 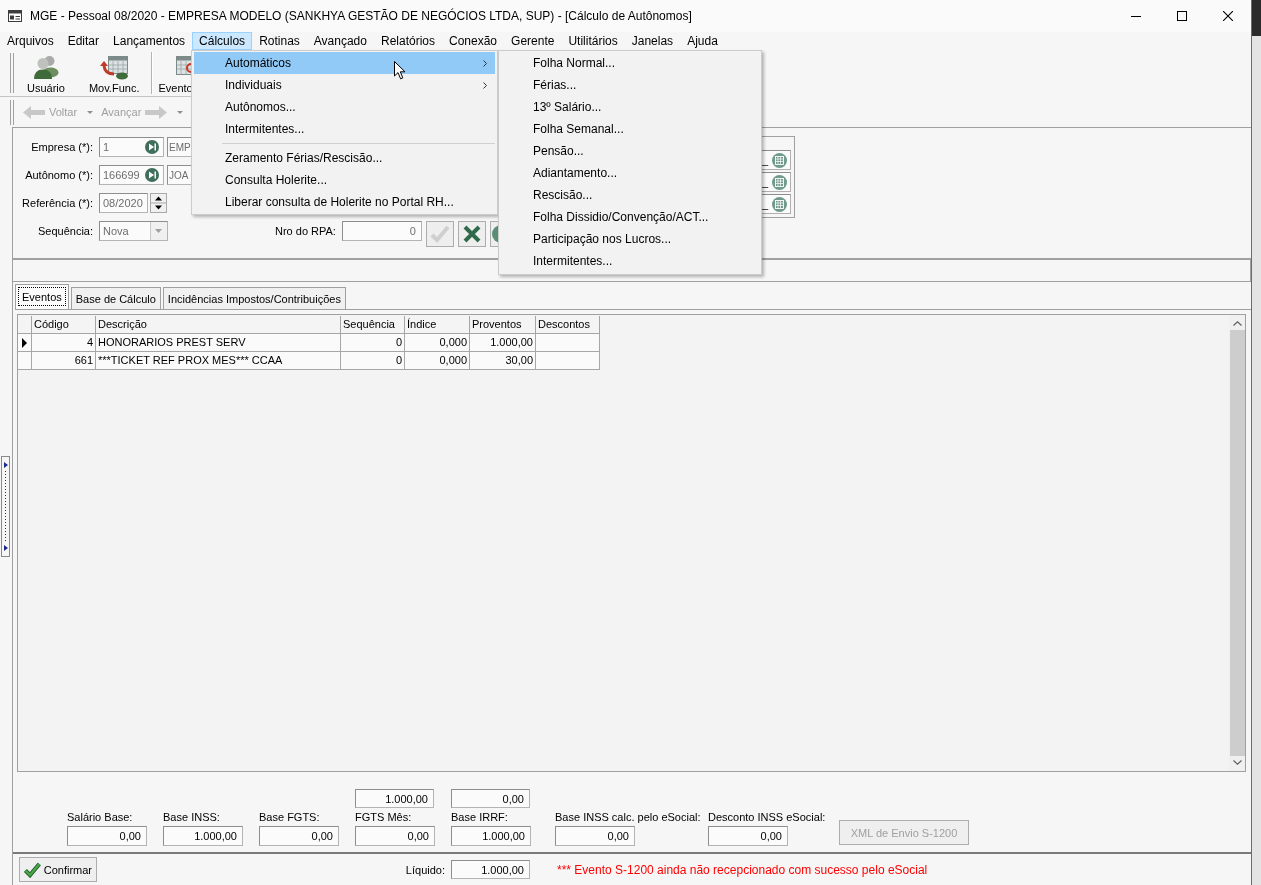 I want to click on scroll-down-icon, so click(x=1237, y=762).